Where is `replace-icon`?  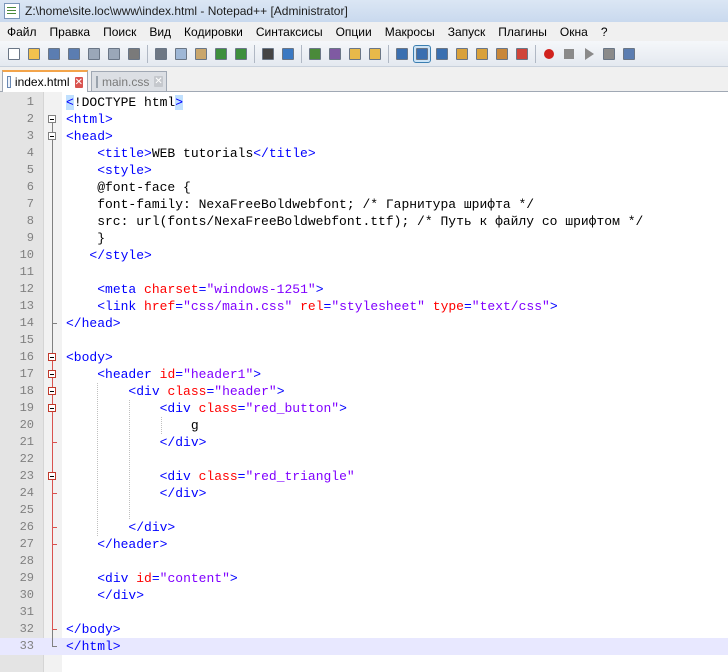
replace-icon is located at coordinates (288, 54).